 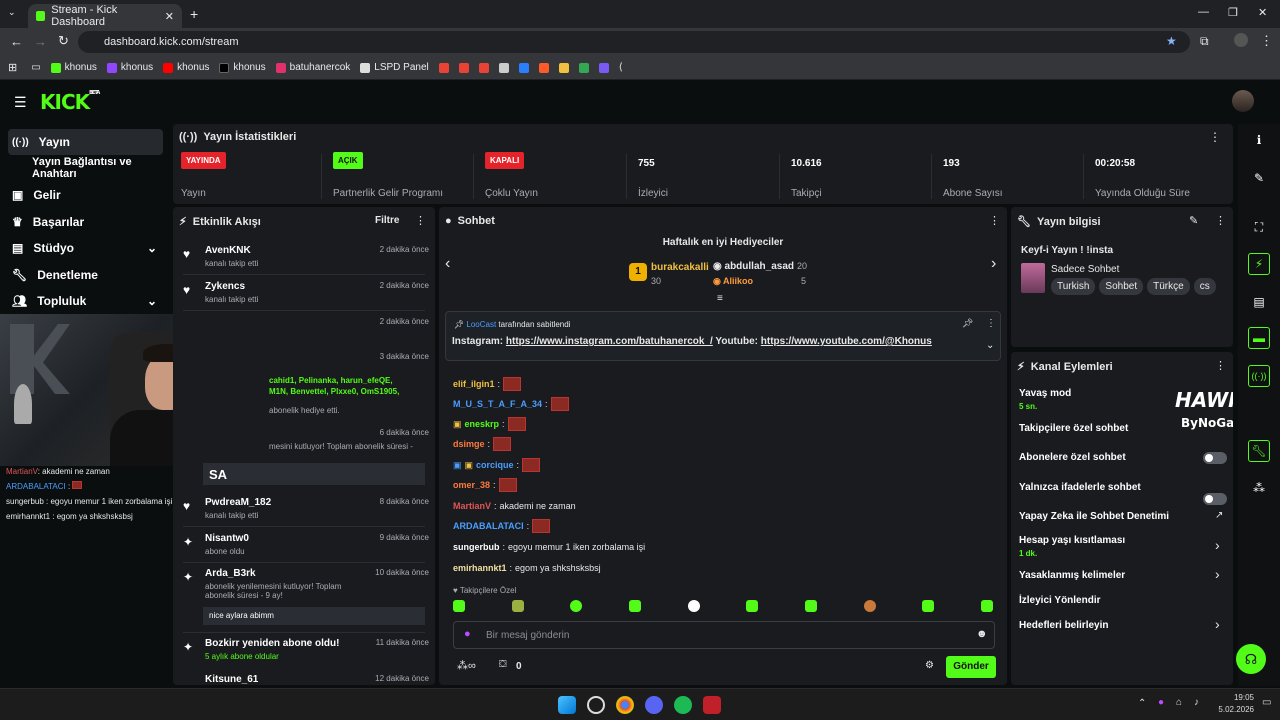 I want to click on volume-icon: ♪, so click(x=1196, y=702).